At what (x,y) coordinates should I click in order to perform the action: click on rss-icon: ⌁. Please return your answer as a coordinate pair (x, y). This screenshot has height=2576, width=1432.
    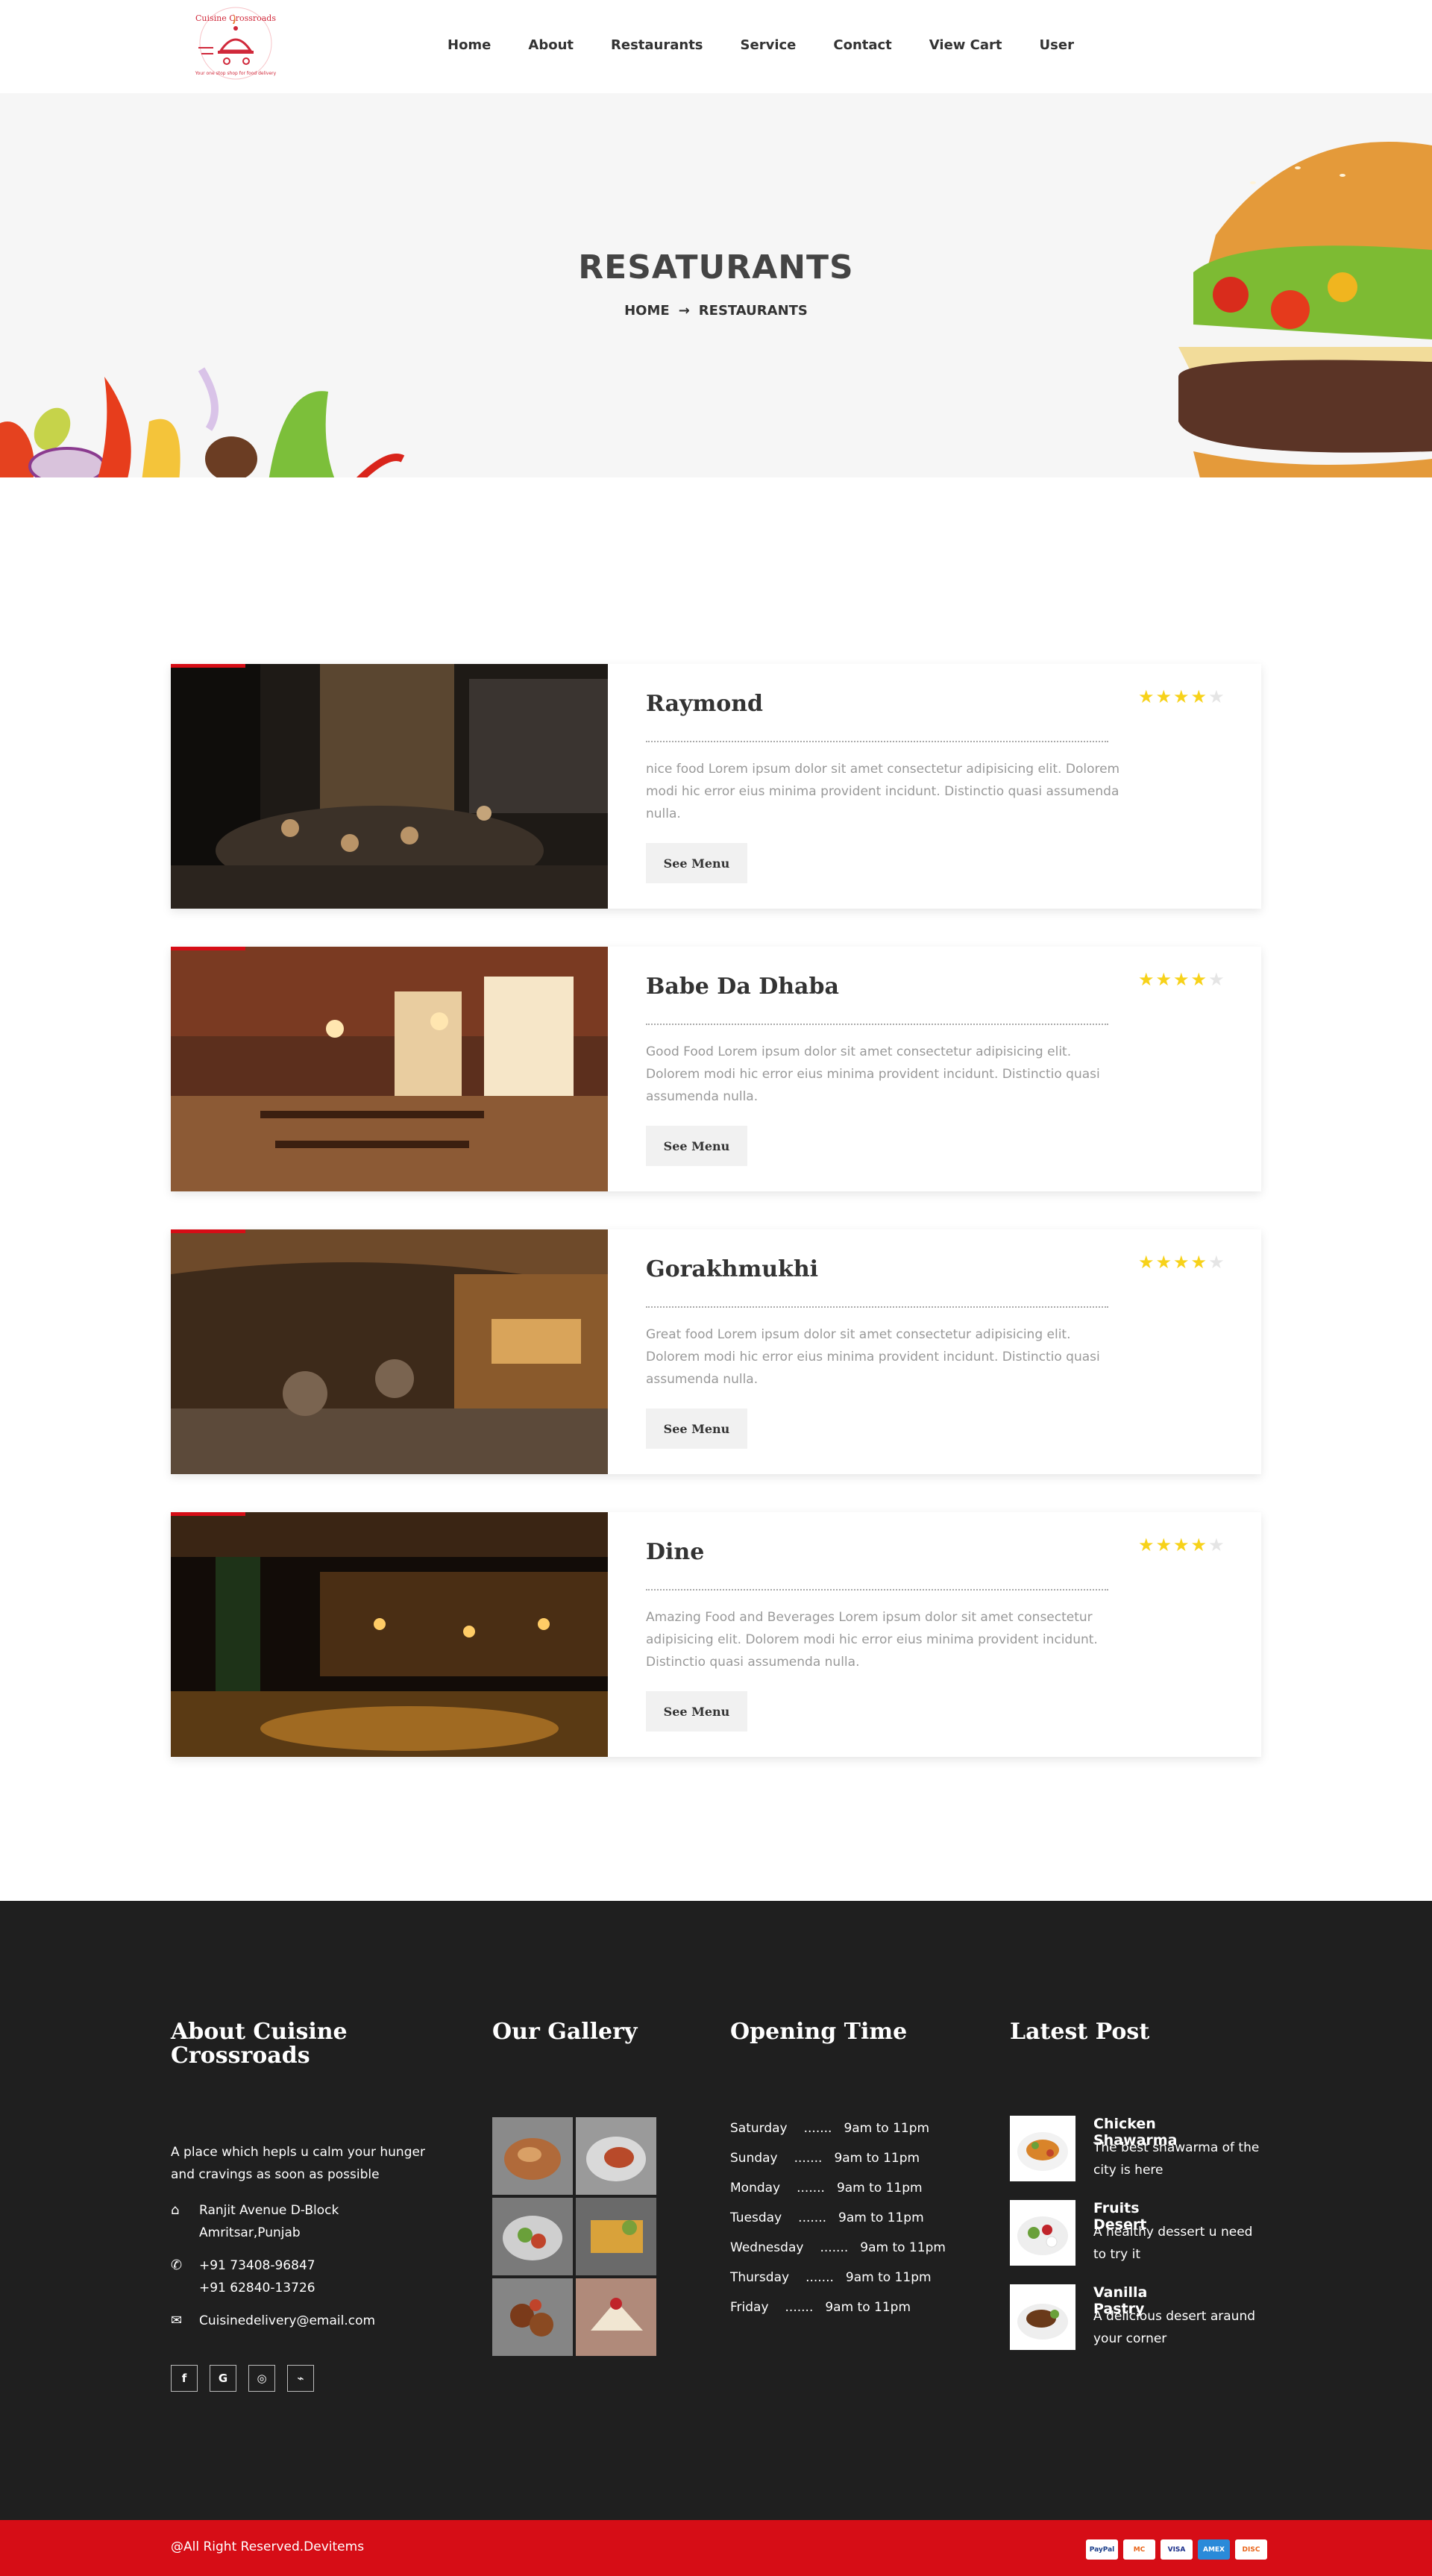
    Looking at the image, I should click on (300, 2378).